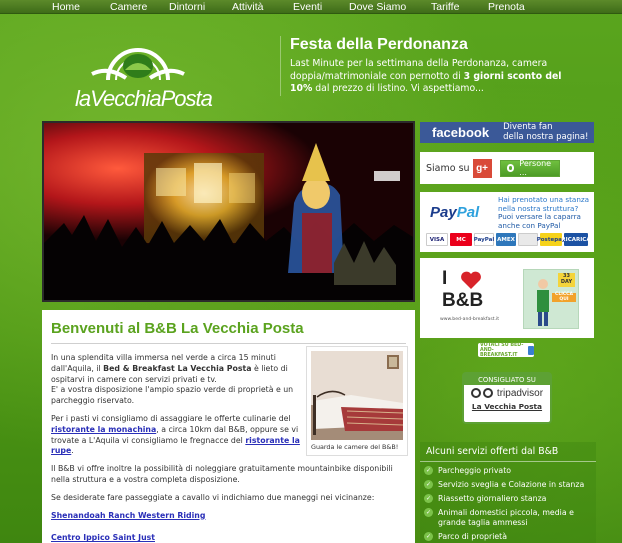 Image resolution: width=622 pixels, height=543 pixels. What do you see at coordinates (468, 470) in the screenshot?
I see `list-item: ✓ Parcheggio privato` at bounding box center [468, 470].